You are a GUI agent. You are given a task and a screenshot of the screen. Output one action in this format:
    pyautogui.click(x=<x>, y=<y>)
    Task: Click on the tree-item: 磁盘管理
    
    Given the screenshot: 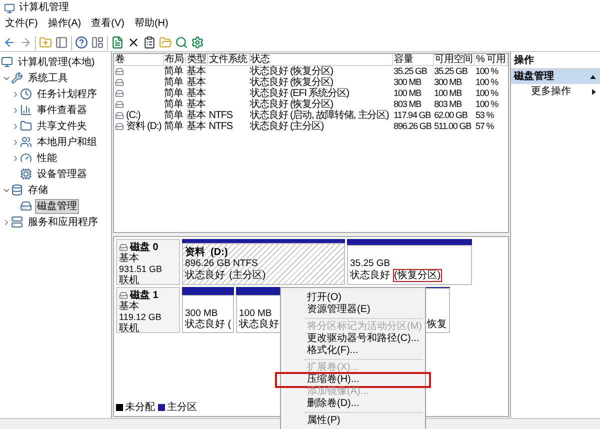 What is the action you would take?
    pyautogui.click(x=57, y=206)
    